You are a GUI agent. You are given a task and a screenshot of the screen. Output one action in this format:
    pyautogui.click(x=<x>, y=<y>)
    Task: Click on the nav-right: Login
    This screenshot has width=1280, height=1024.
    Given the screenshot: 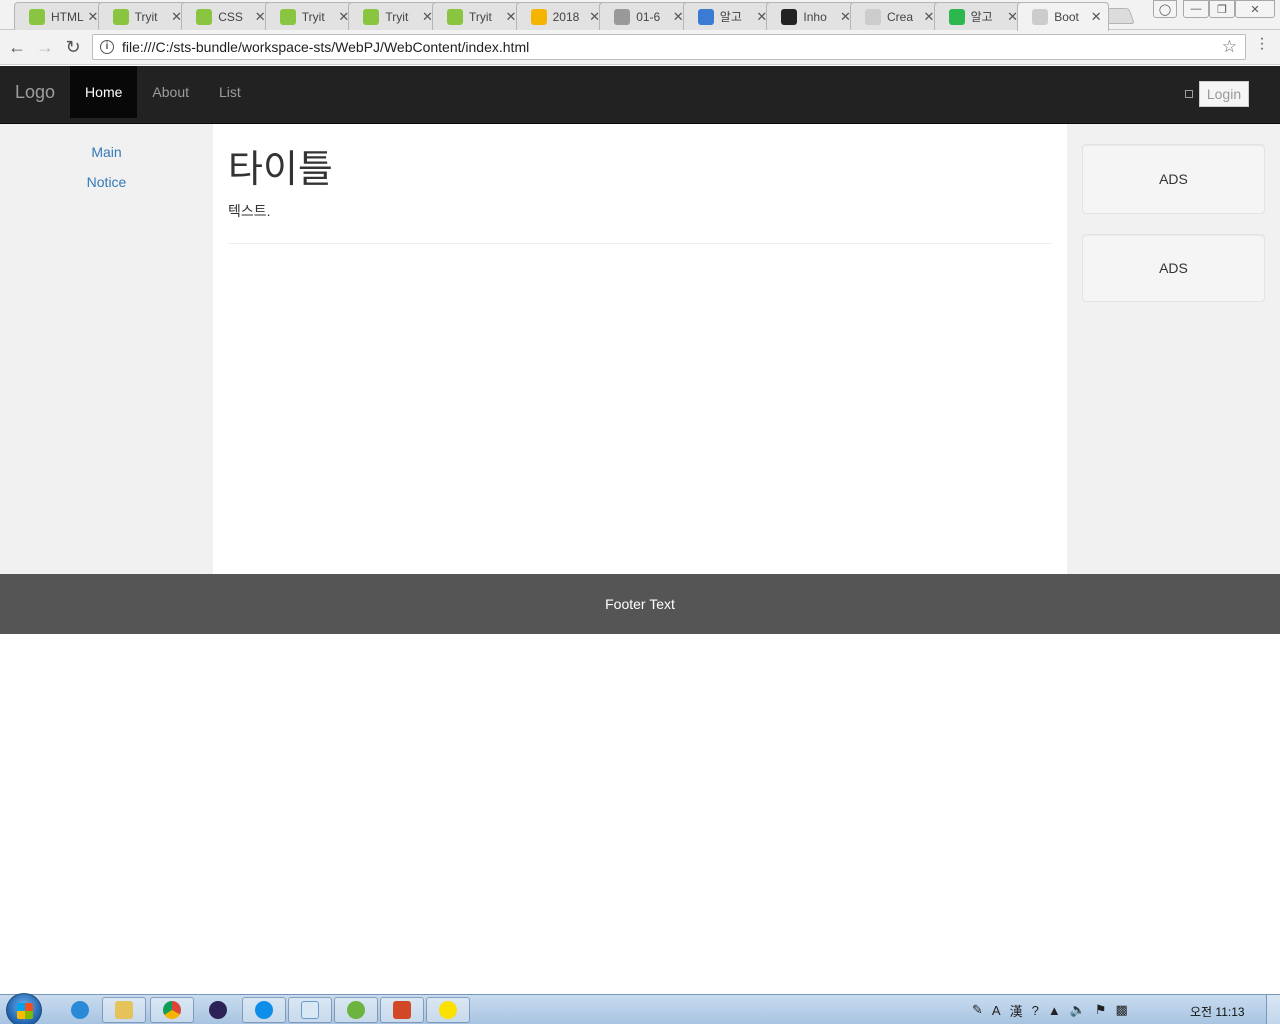 What is the action you would take?
    pyautogui.click(x=1217, y=94)
    